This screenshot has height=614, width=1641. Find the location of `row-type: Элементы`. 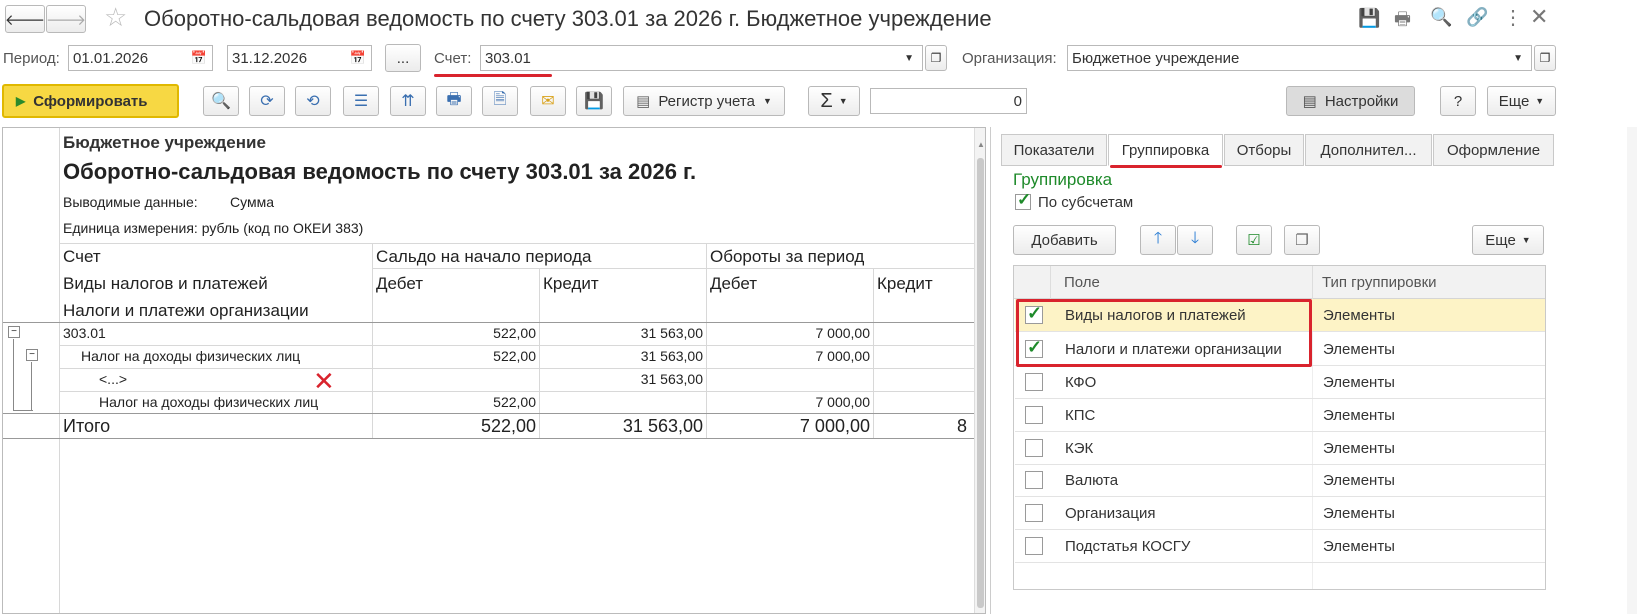

row-type: Элементы is located at coordinates (1359, 513).